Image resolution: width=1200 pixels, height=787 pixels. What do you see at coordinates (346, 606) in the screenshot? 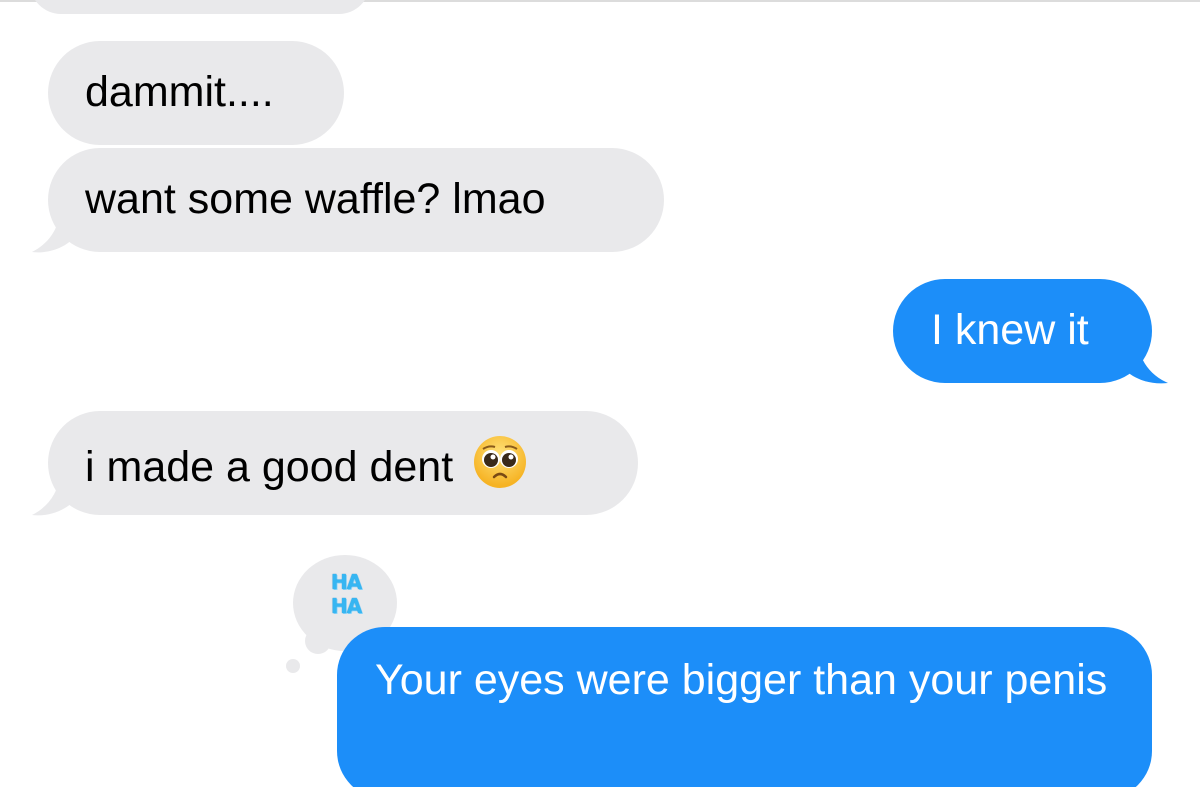
I see `haha-line-2: HA` at bounding box center [346, 606].